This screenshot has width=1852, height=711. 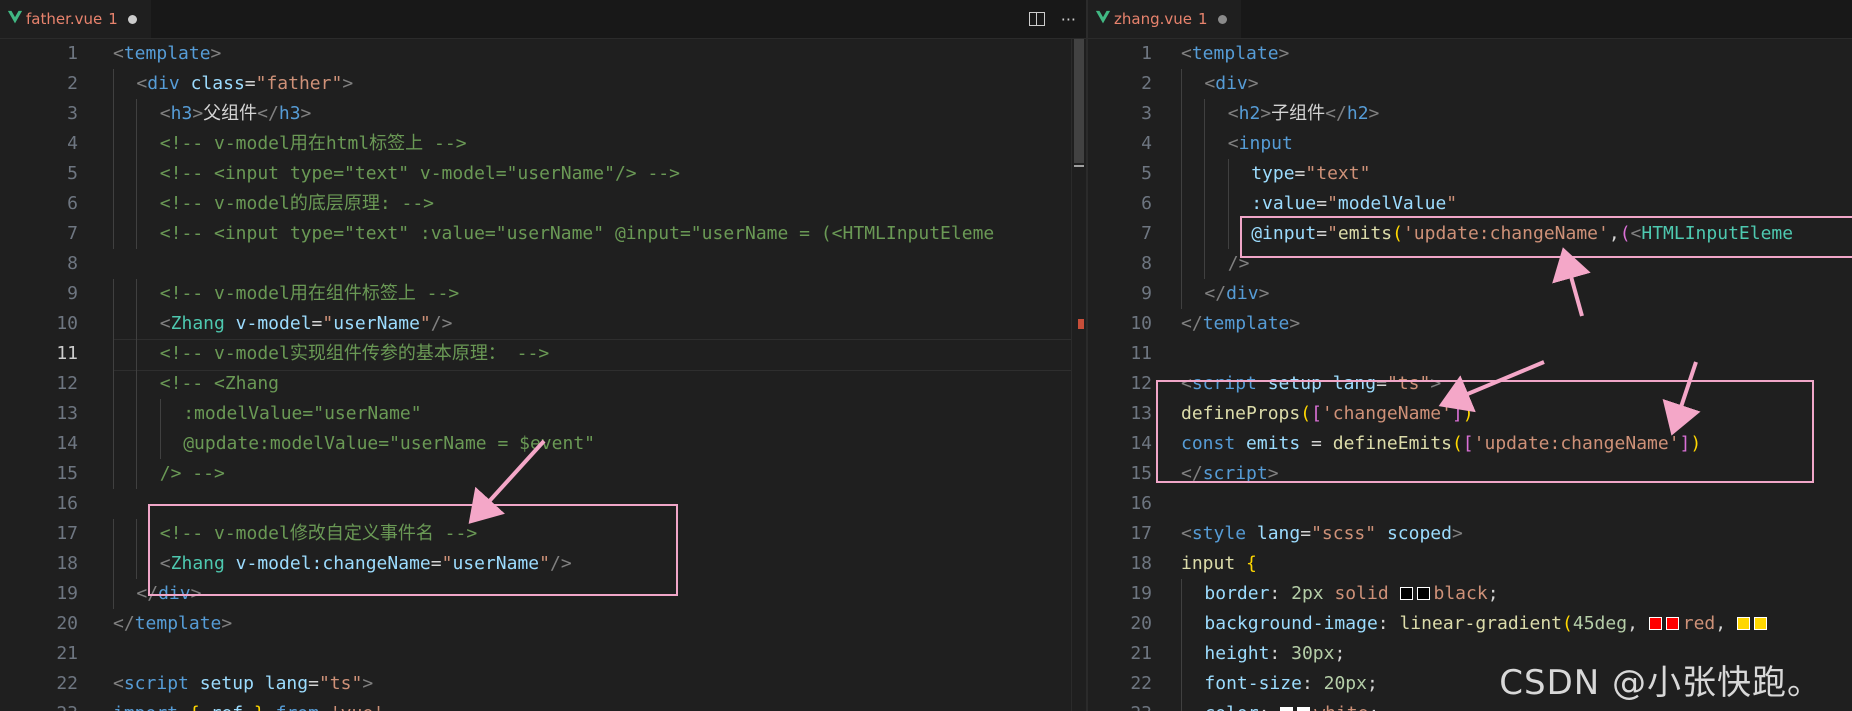 I want to click on tab-father-vue: father.vue 1, so click(x=75, y=19).